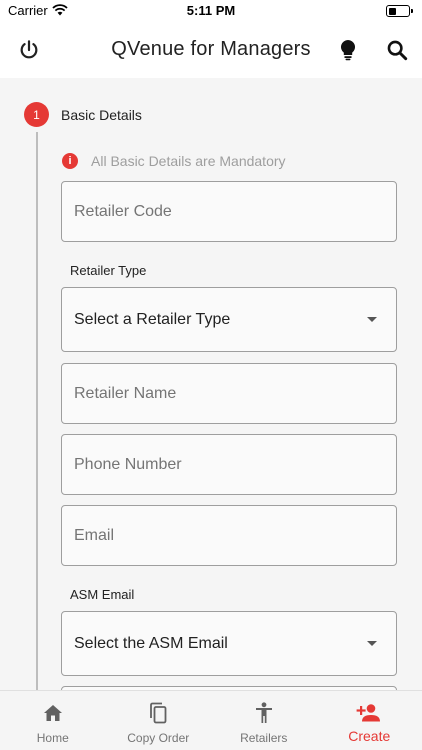  I want to click on retailer-code-input, so click(229, 211).